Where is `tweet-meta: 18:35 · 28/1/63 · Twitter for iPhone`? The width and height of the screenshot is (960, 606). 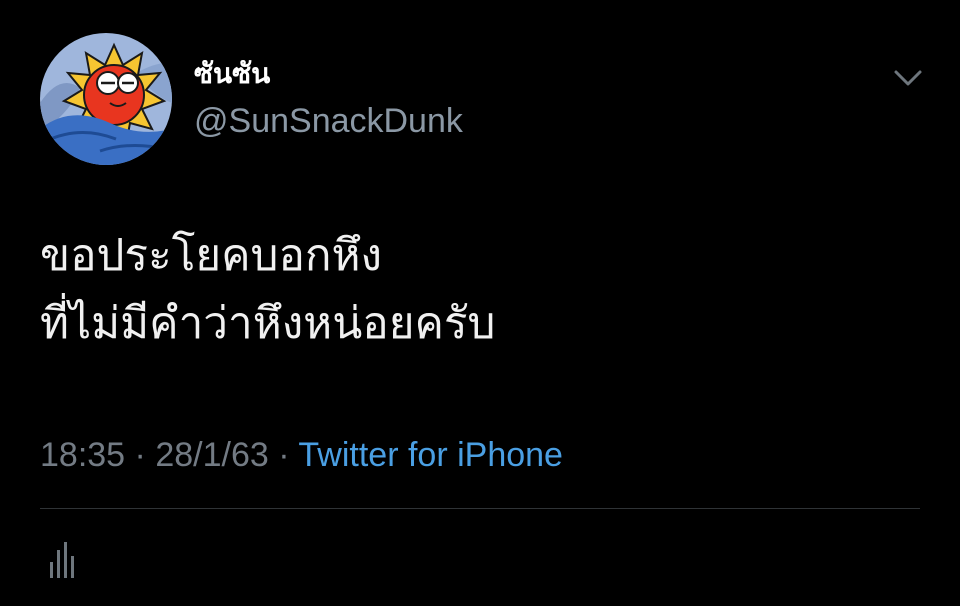 tweet-meta: 18:35 · 28/1/63 · Twitter for iPhone is located at coordinates (301, 455).